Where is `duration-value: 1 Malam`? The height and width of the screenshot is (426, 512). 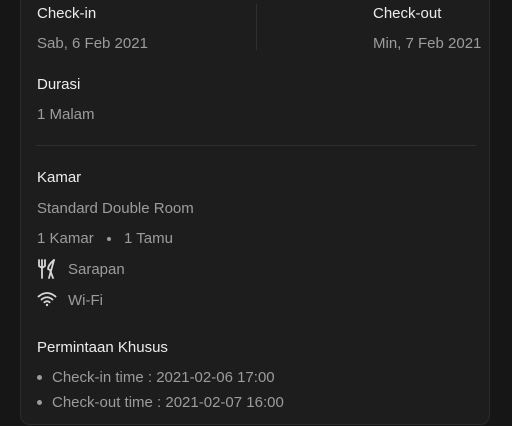
duration-value: 1 Malam is located at coordinates (66, 114).